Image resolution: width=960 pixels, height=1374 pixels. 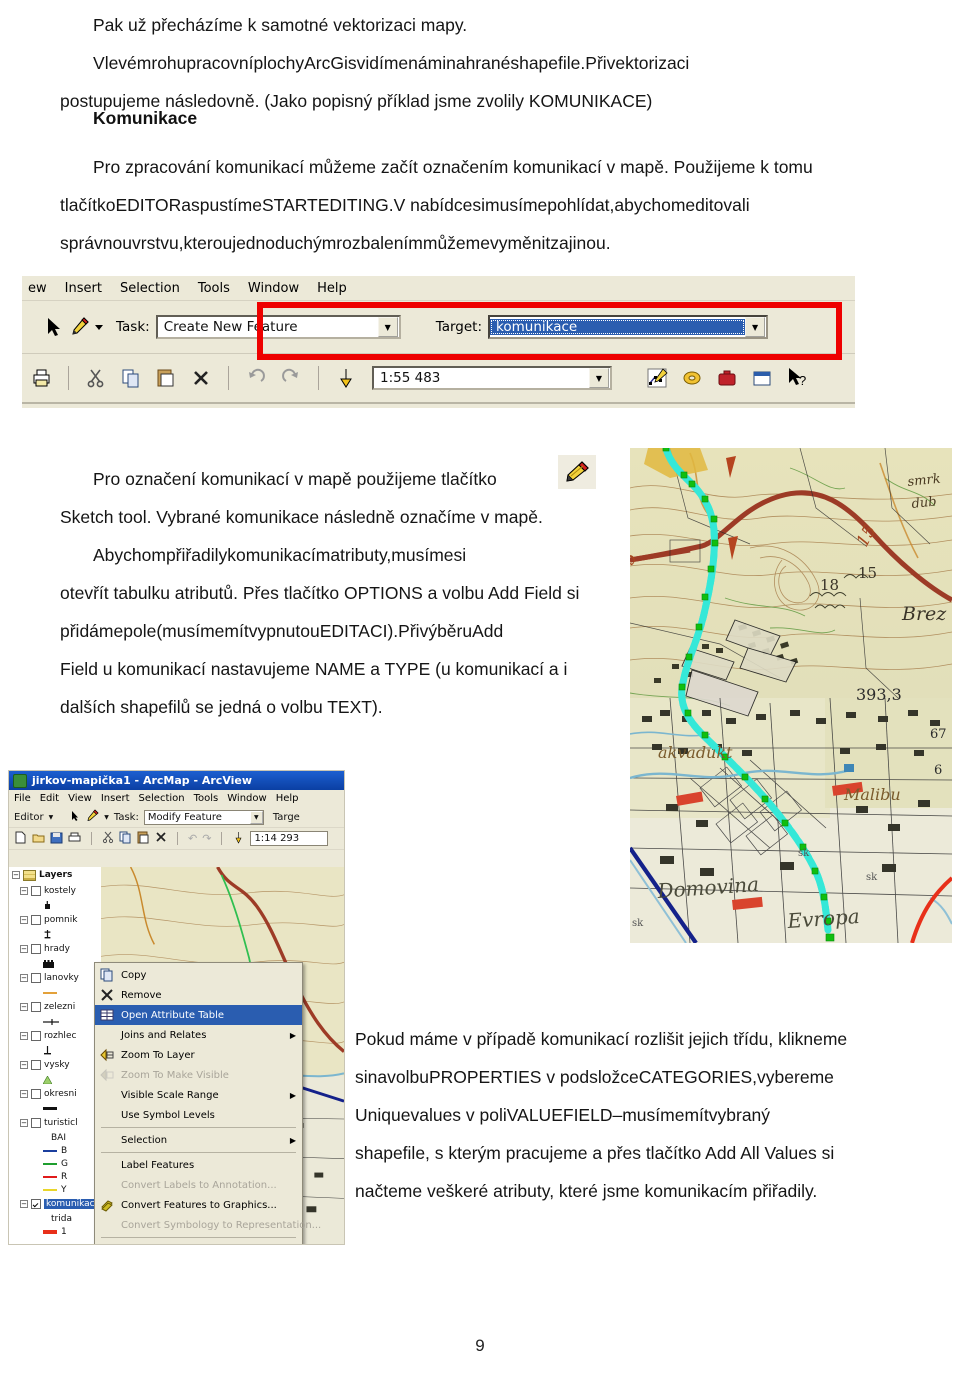 What do you see at coordinates (198, 1140) in the screenshot?
I see `context-menu-item-selection: Selection ▶` at bounding box center [198, 1140].